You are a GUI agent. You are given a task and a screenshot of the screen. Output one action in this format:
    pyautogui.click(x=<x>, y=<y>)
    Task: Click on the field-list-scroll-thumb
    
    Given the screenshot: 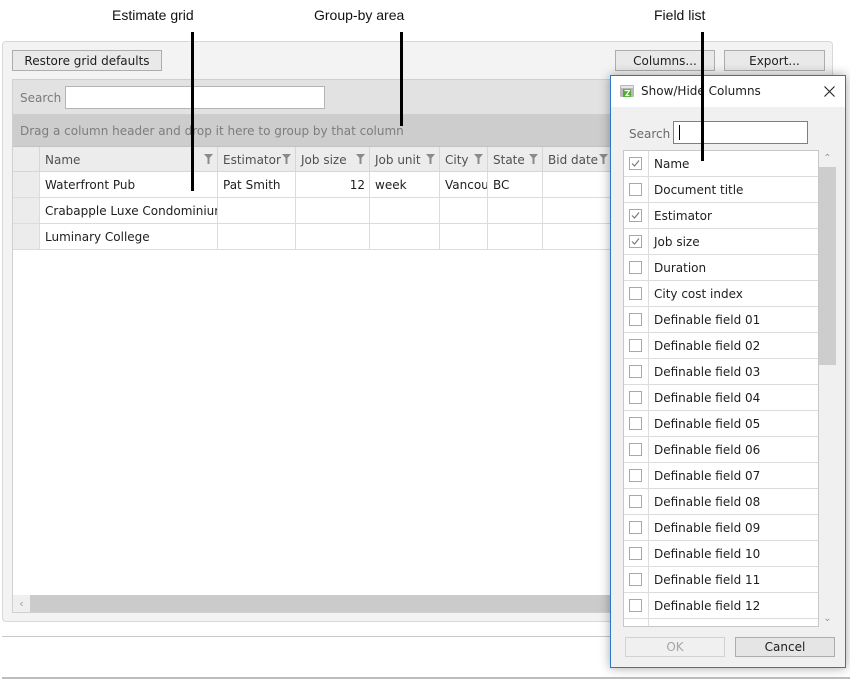 What is the action you would take?
    pyautogui.click(x=827, y=266)
    